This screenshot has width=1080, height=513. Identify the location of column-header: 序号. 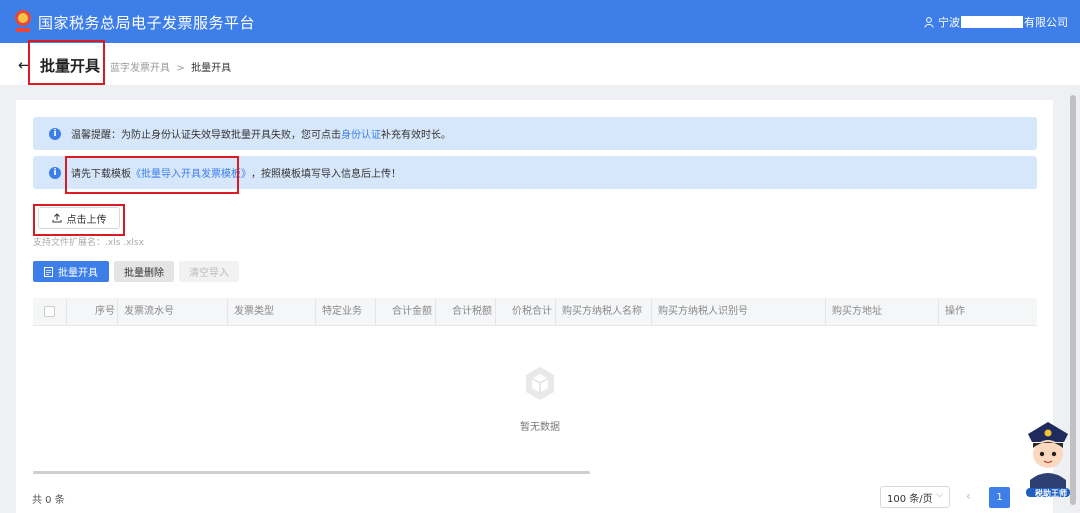
(92, 312).